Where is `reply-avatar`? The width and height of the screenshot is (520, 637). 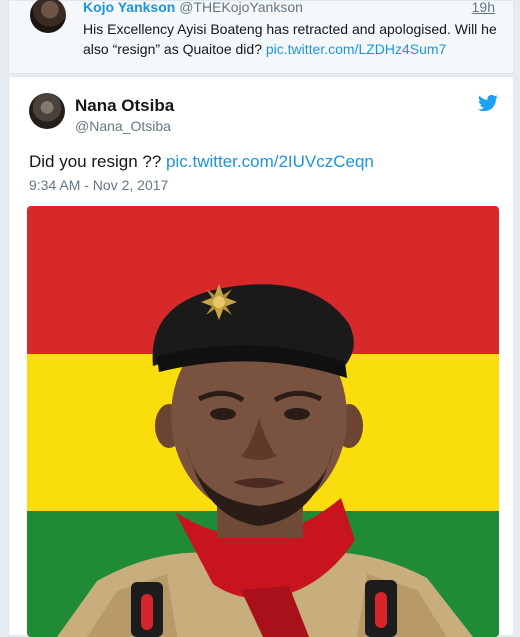 reply-avatar is located at coordinates (48, 16).